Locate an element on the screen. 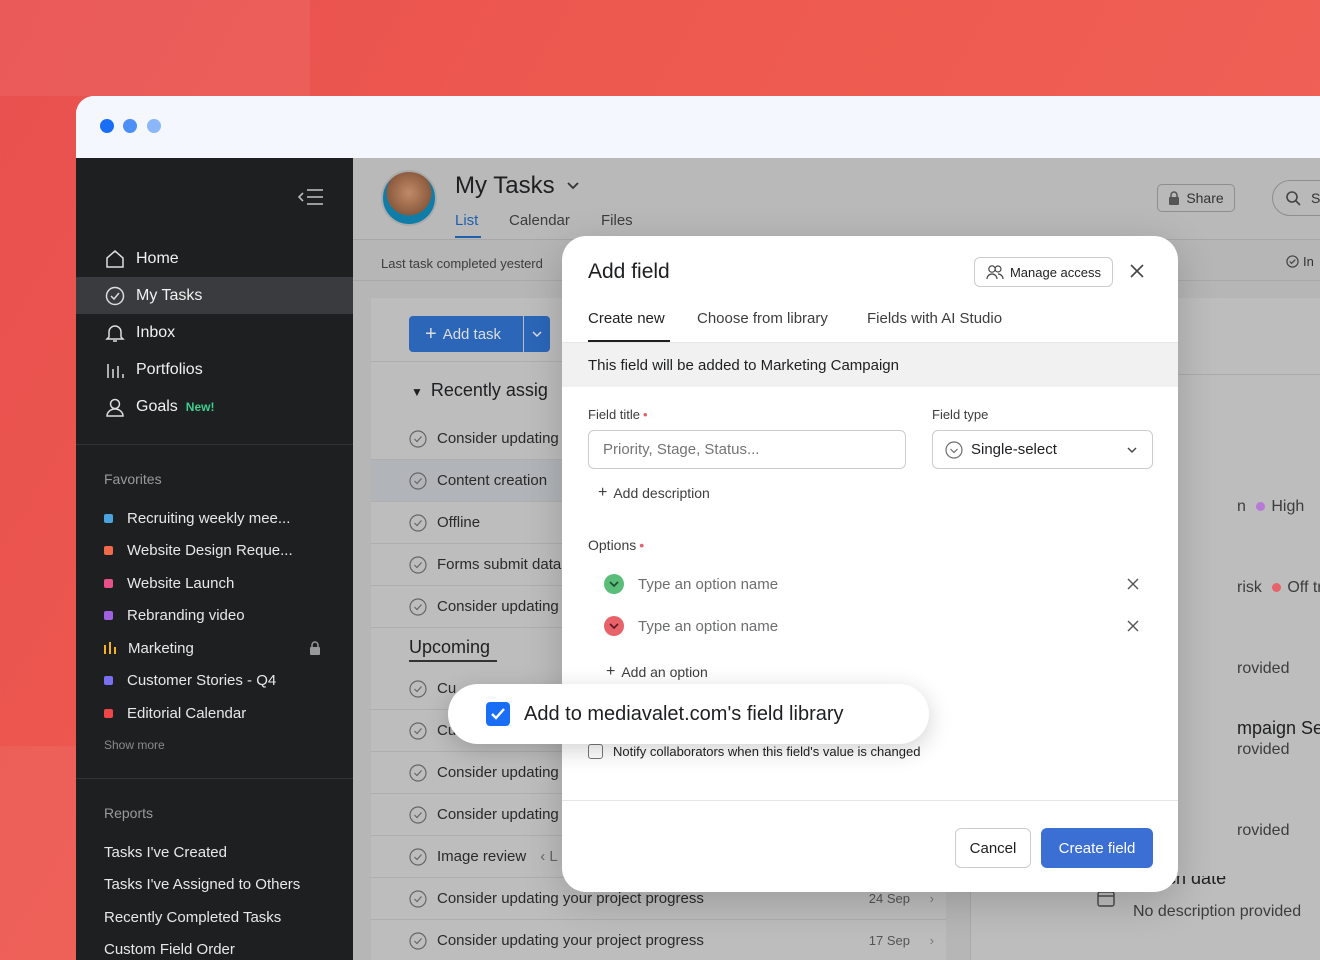 Image resolution: width=1320 pixels, height=960 pixels. sidebar-item-goals: Goals New! is located at coordinates (214, 406).